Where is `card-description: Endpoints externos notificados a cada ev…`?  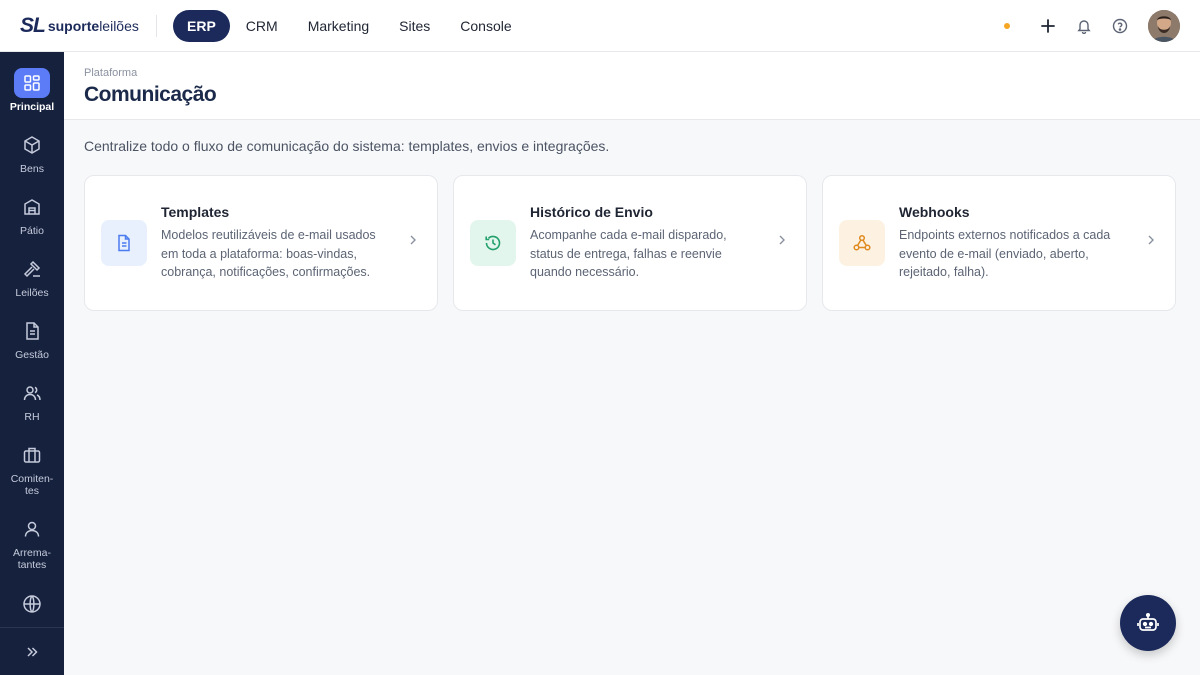
card-description: Endpoints externos notificados a cada ev… is located at coordinates (1005, 254).